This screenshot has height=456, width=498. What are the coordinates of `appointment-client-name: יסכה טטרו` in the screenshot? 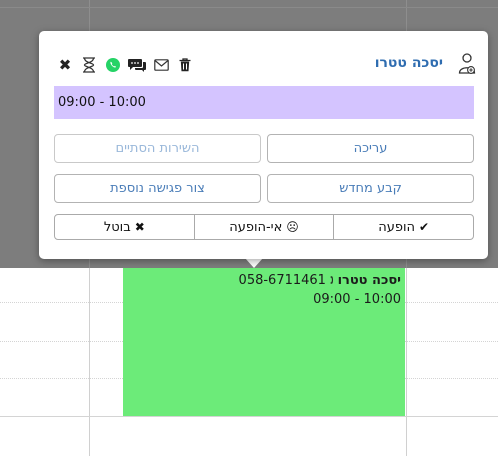 It's located at (369, 280).